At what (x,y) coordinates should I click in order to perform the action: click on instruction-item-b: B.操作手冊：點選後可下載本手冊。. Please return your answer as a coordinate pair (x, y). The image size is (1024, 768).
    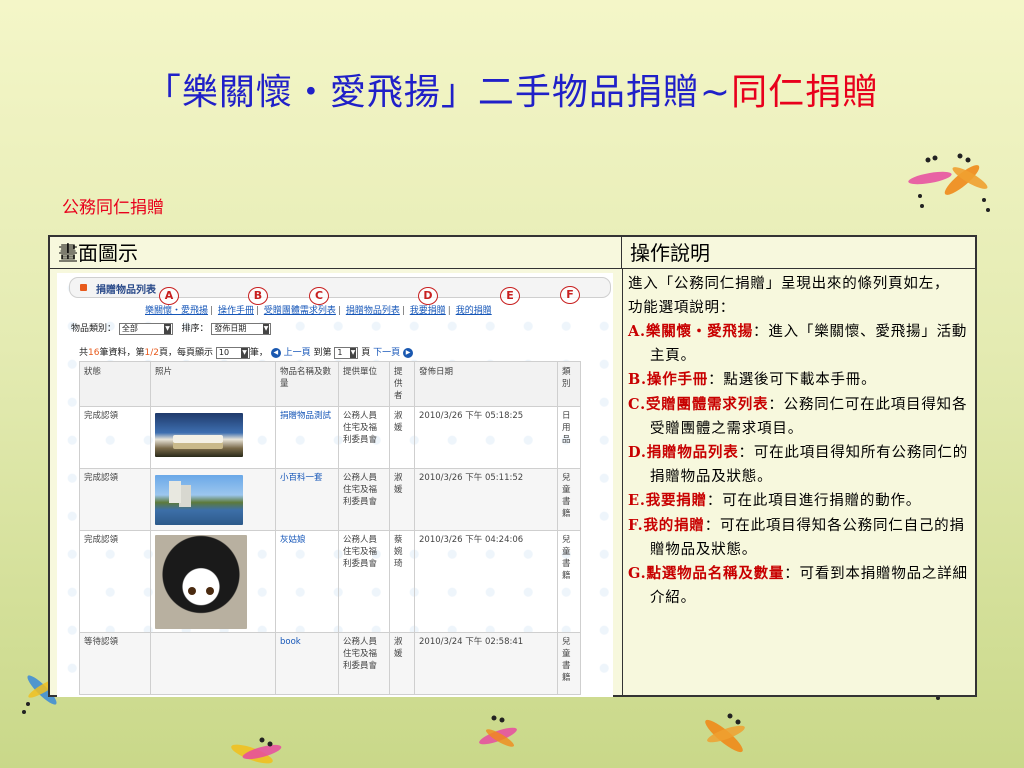
    Looking at the image, I should click on (801, 380).